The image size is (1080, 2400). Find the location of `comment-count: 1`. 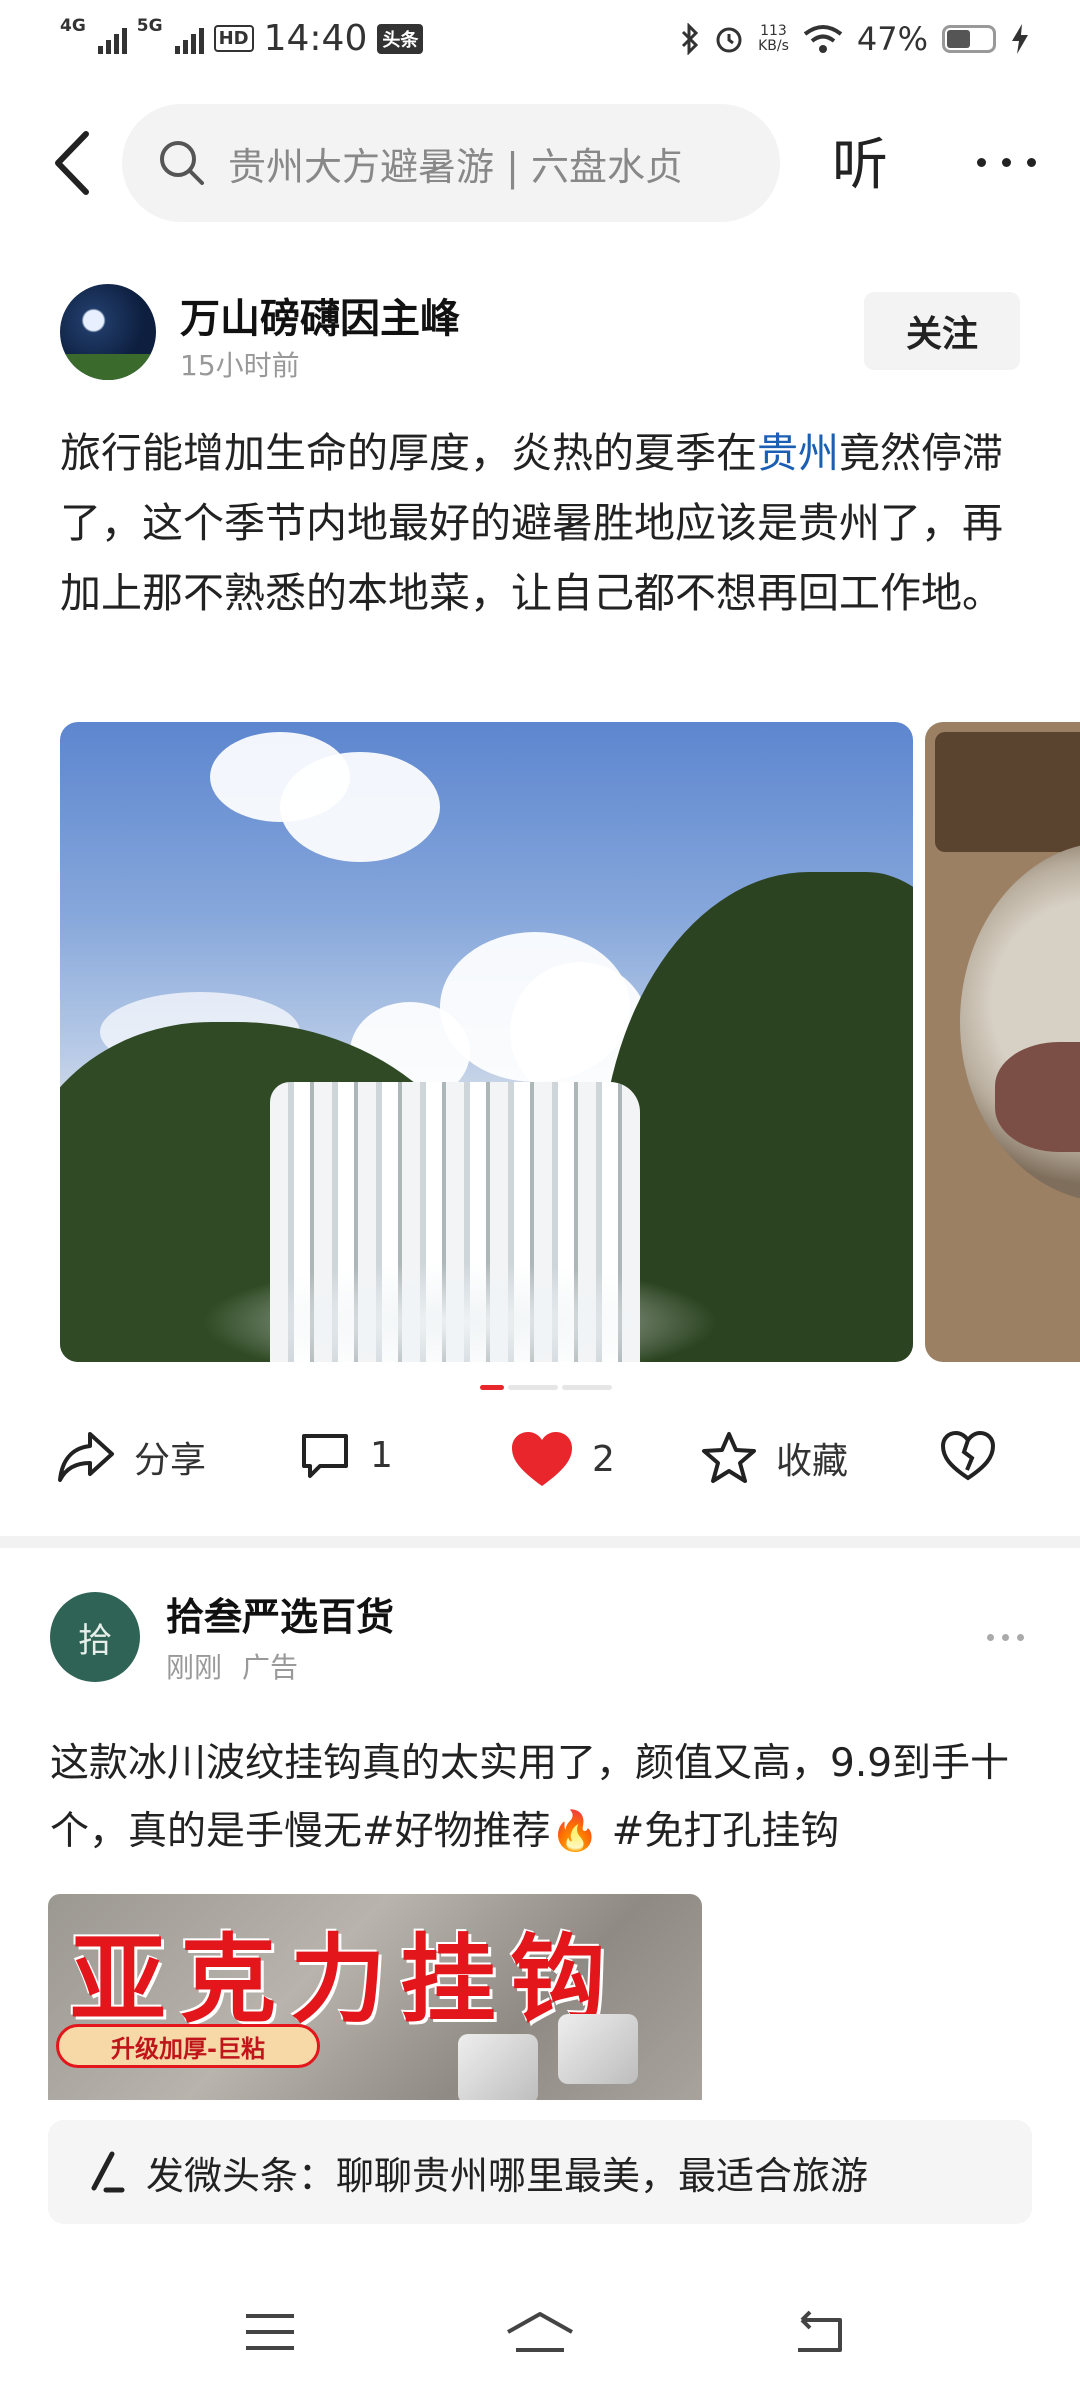

comment-count: 1 is located at coordinates (381, 1455).